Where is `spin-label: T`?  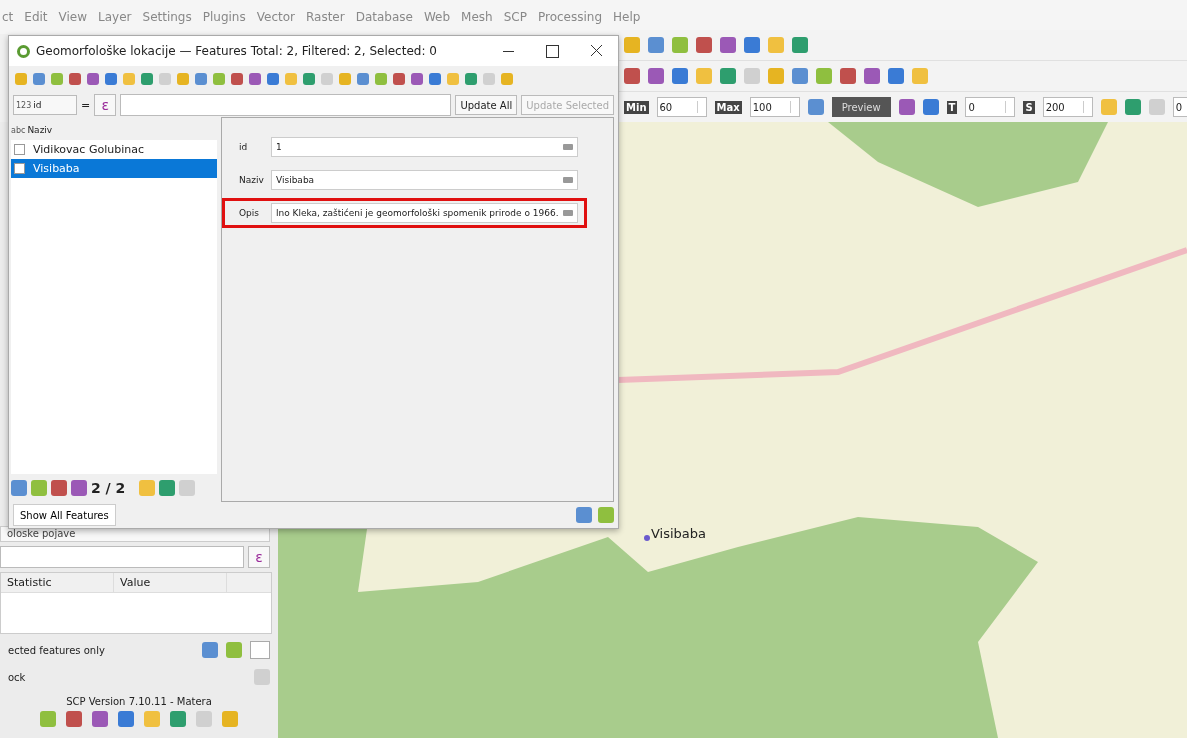 spin-label: T is located at coordinates (952, 107).